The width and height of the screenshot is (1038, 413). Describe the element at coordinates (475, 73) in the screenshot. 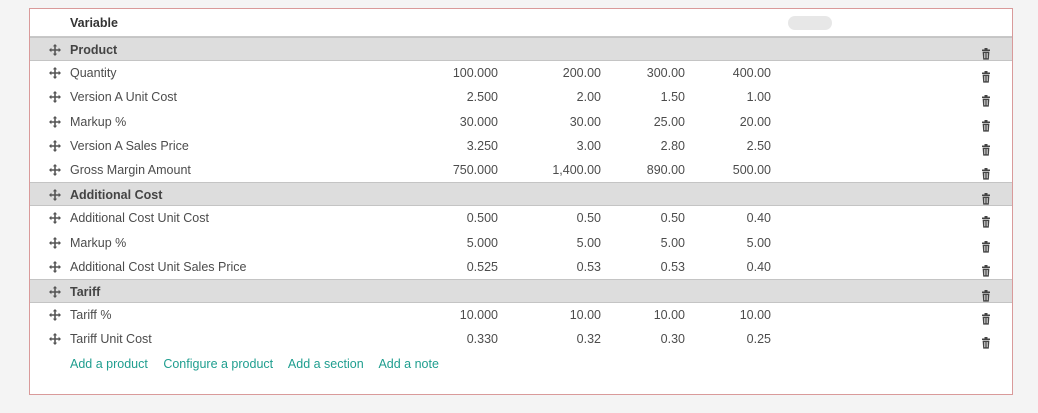

I see `cell-value-1: 100.000` at that location.